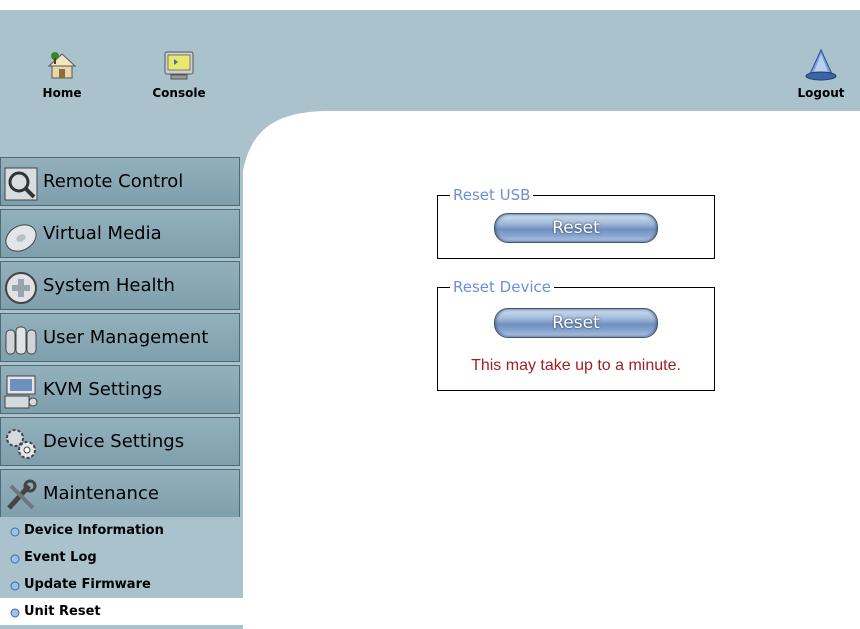 The image size is (860, 629). What do you see at coordinates (121, 611) in the screenshot?
I see `submenu-item-unit-reset: Unit Reset` at bounding box center [121, 611].